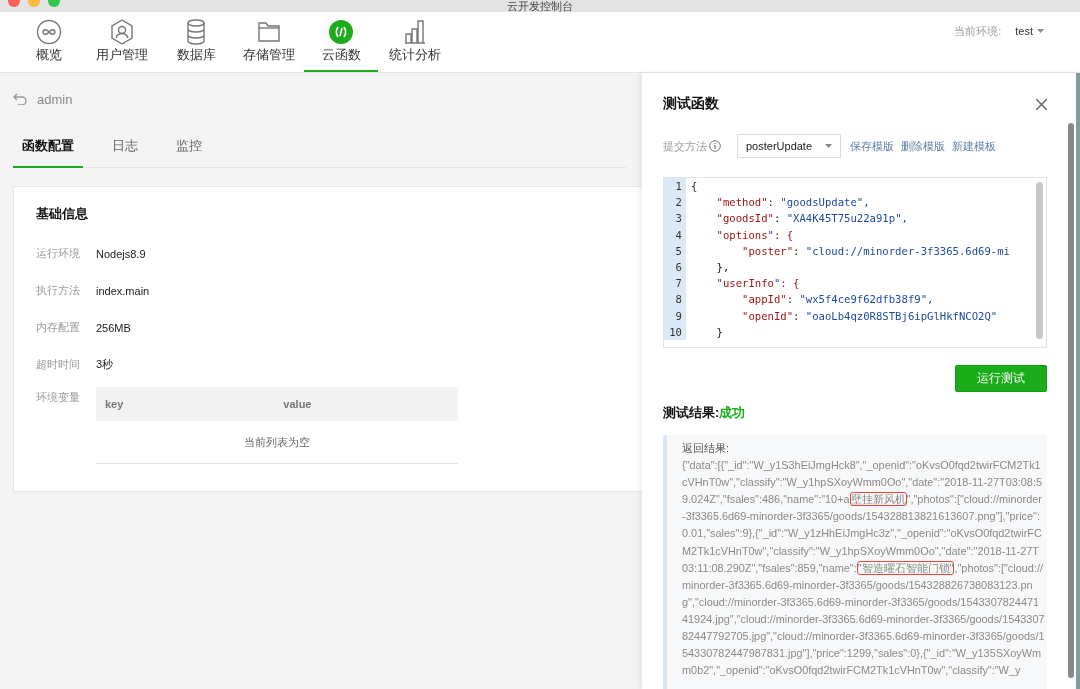 This screenshot has height=689, width=1080. I want to click on function-name: admin, so click(55, 99).